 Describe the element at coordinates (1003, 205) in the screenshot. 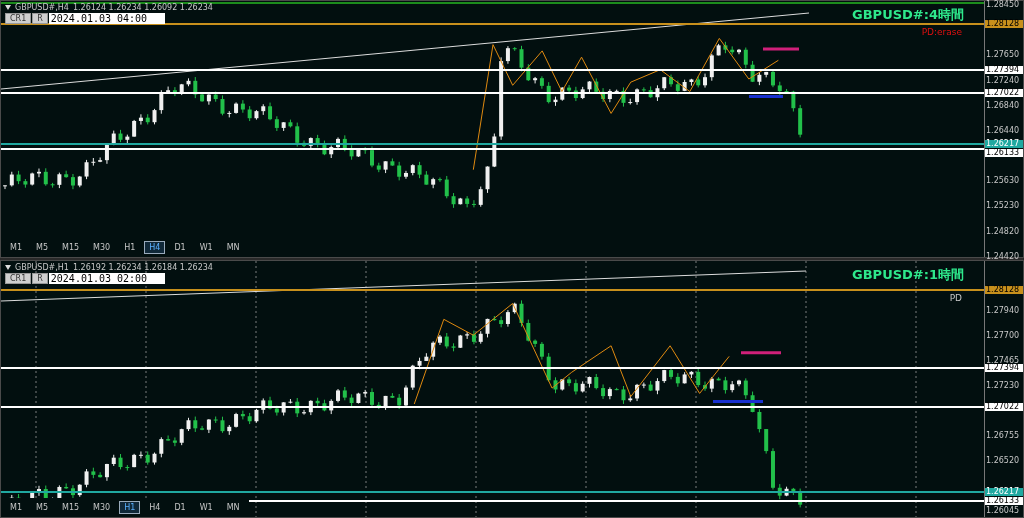

I see `price-axis-label: 1.25230` at that location.